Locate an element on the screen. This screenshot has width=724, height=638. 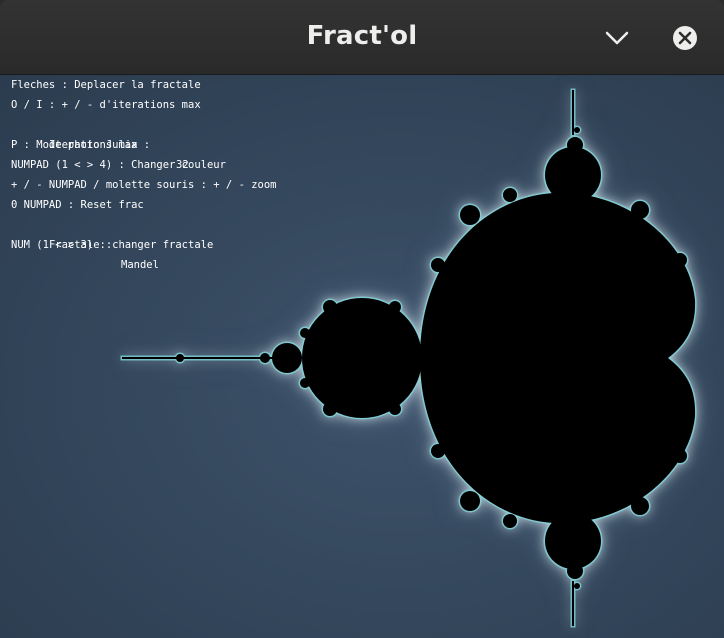
help-fractal: Fractale : Mandel is located at coordinates (144, 243).